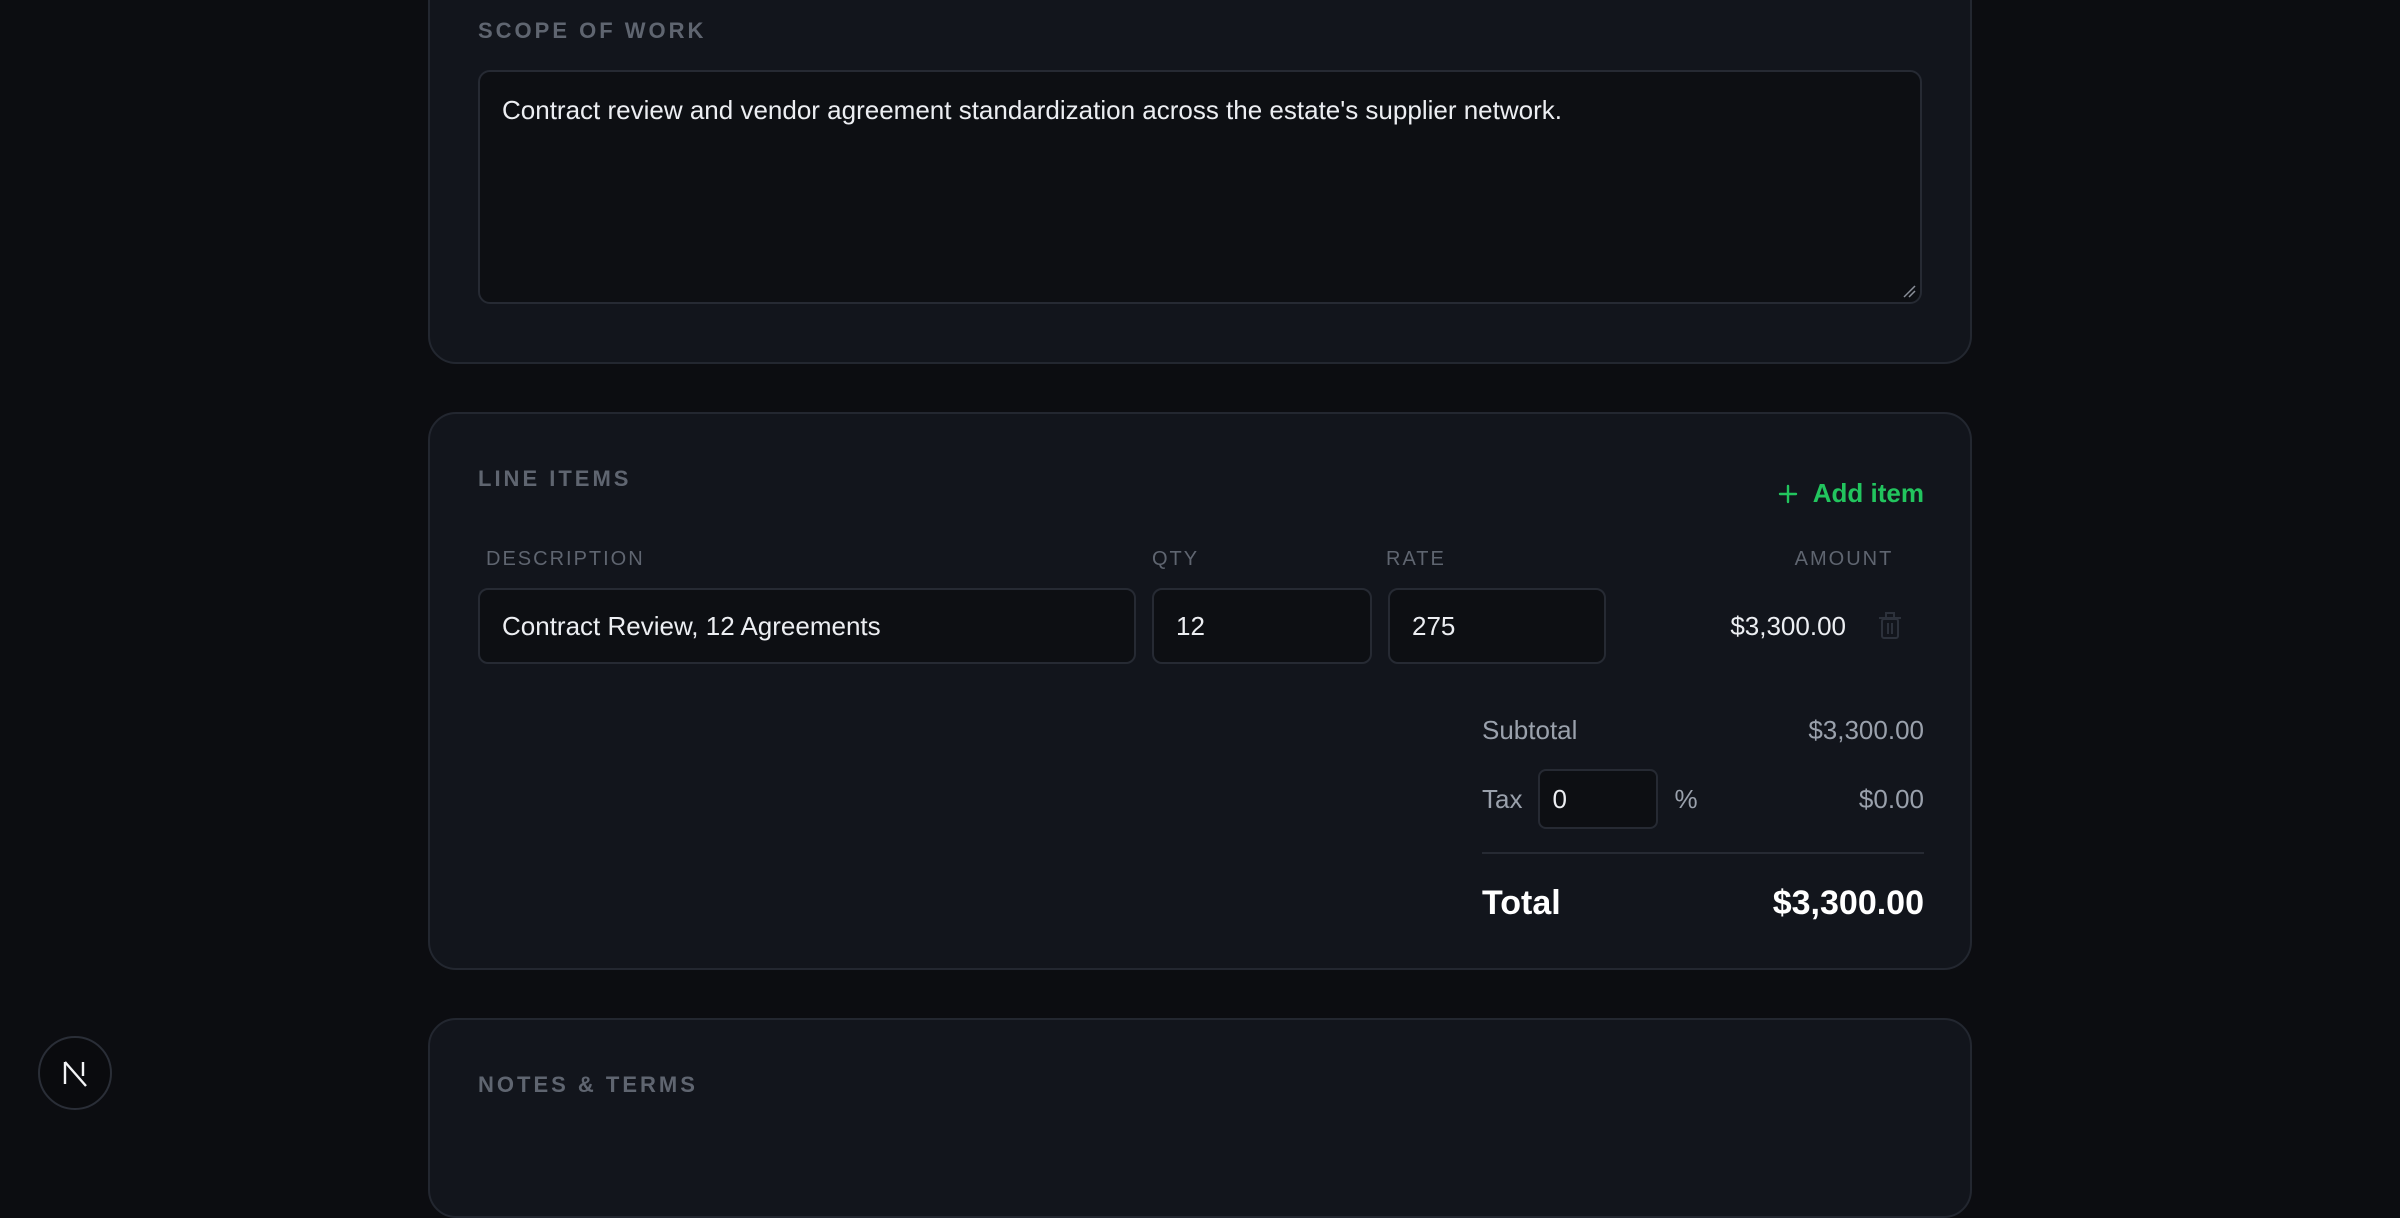 The image size is (2400, 1218). What do you see at coordinates (1848, 902) in the screenshot?
I see `total-value: $3,300.00` at bounding box center [1848, 902].